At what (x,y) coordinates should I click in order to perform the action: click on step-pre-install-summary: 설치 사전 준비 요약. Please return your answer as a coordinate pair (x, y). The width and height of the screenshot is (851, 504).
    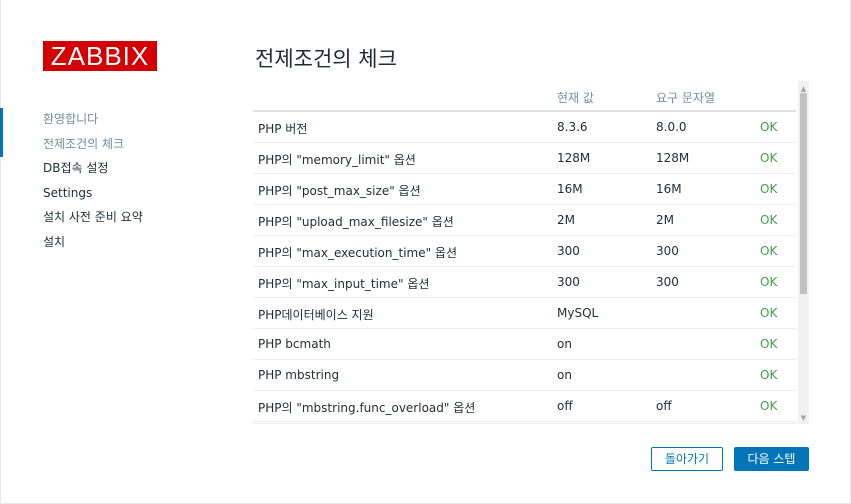
    Looking at the image, I should click on (93, 217).